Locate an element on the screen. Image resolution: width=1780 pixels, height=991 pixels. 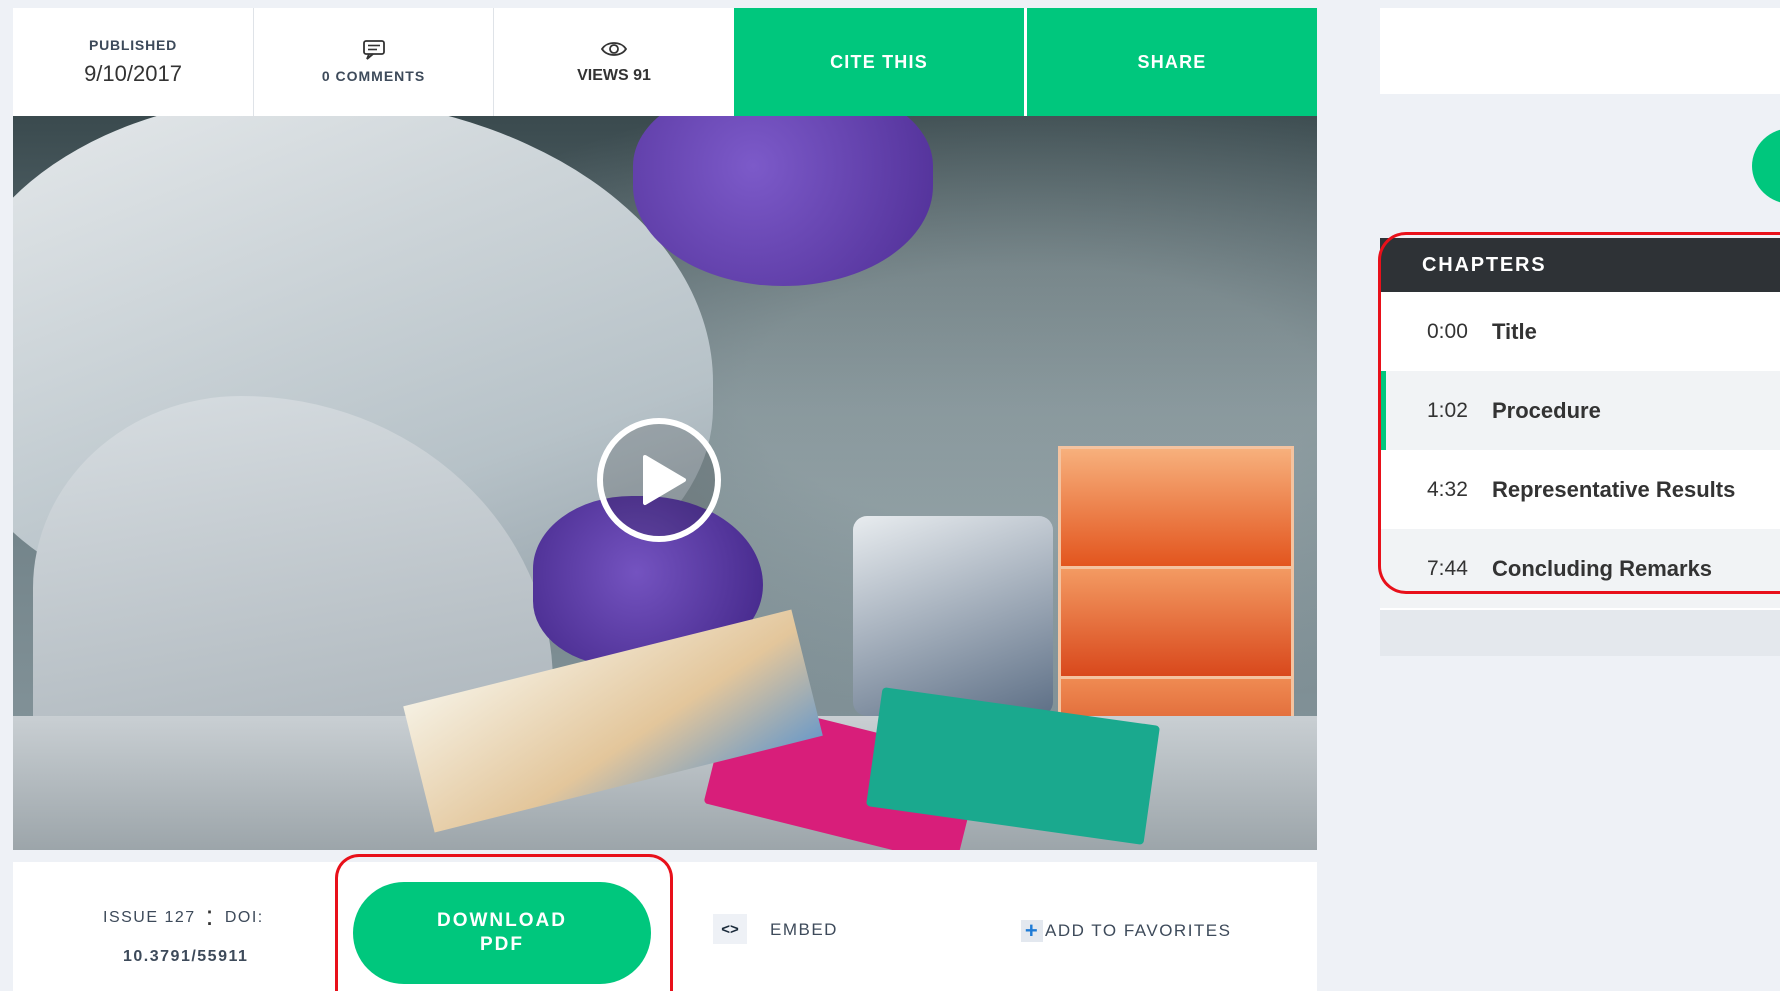
views-count: VIEWS 91 is located at coordinates (614, 75).